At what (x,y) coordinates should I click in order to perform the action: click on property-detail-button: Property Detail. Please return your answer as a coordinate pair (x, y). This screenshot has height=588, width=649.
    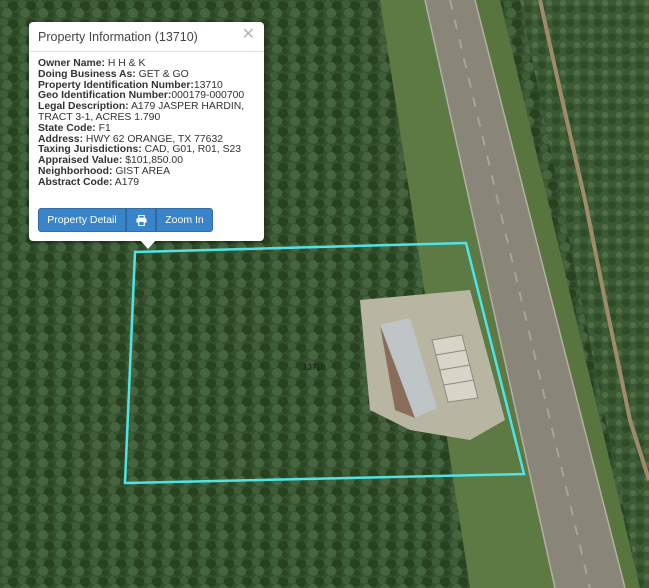
    Looking at the image, I should click on (82, 220).